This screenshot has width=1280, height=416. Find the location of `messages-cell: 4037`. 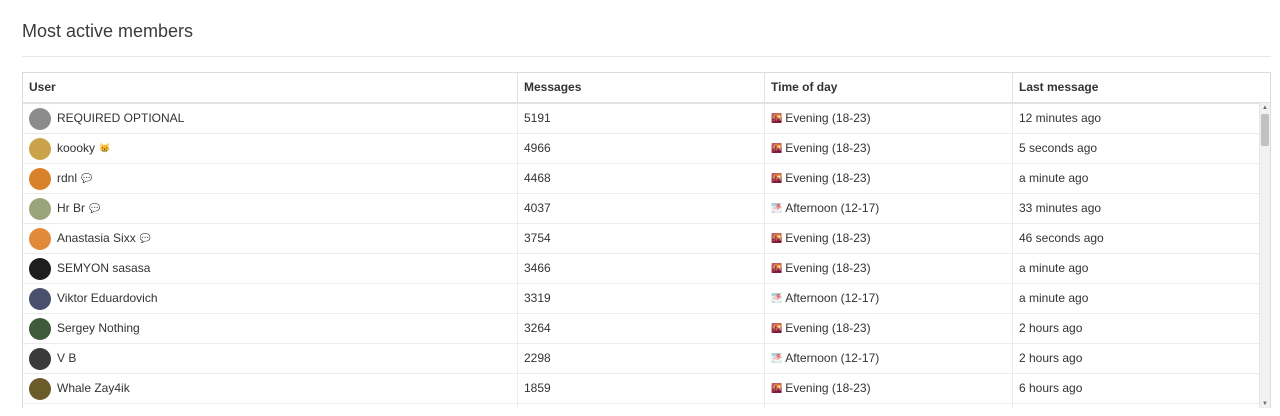

messages-cell: 4037 is located at coordinates (641, 208).